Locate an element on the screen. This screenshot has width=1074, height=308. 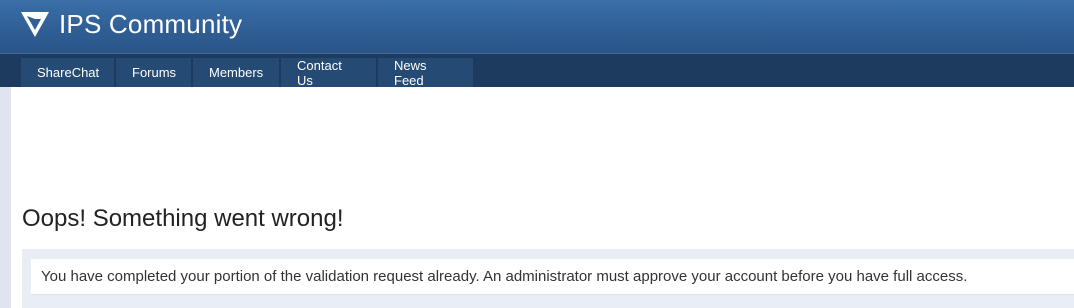
nav-tab-contact-us: Contact Us is located at coordinates (328, 73).